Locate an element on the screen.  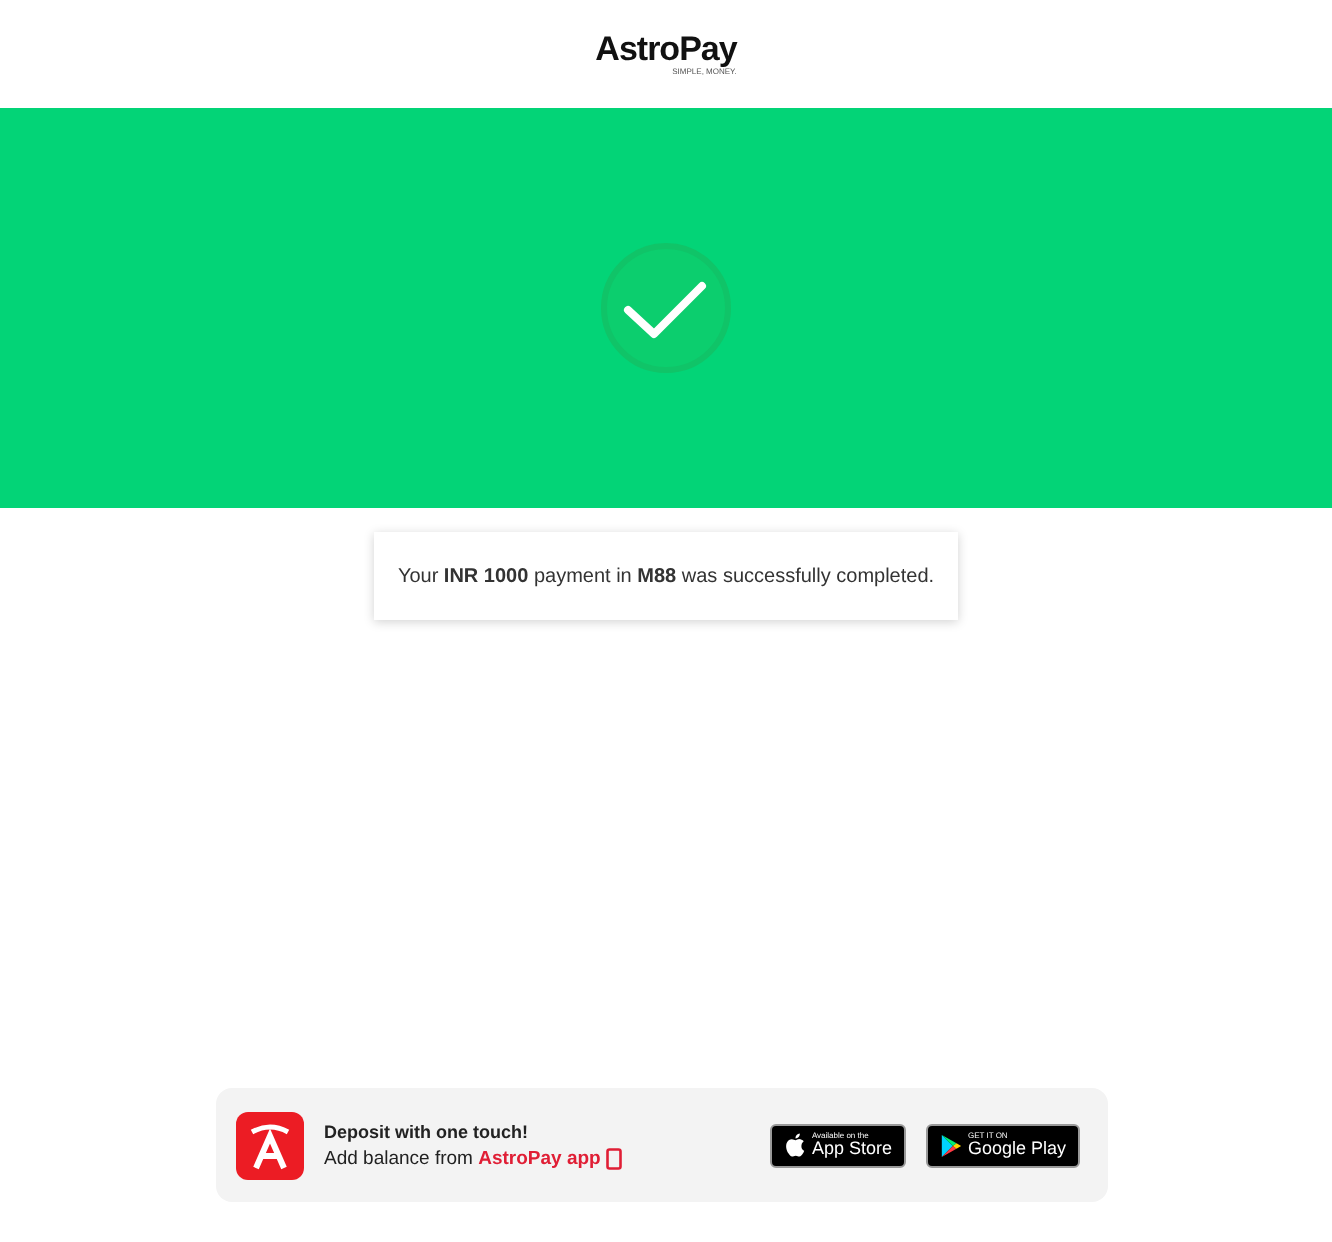
phone-icon is located at coordinates (614, 1159).